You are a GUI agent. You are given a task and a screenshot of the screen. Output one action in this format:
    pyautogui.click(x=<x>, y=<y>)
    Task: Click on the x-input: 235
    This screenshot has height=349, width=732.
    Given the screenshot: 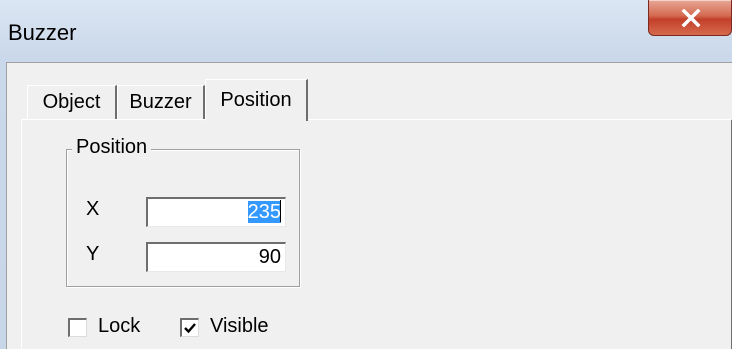 What is the action you would take?
    pyautogui.click(x=216, y=212)
    